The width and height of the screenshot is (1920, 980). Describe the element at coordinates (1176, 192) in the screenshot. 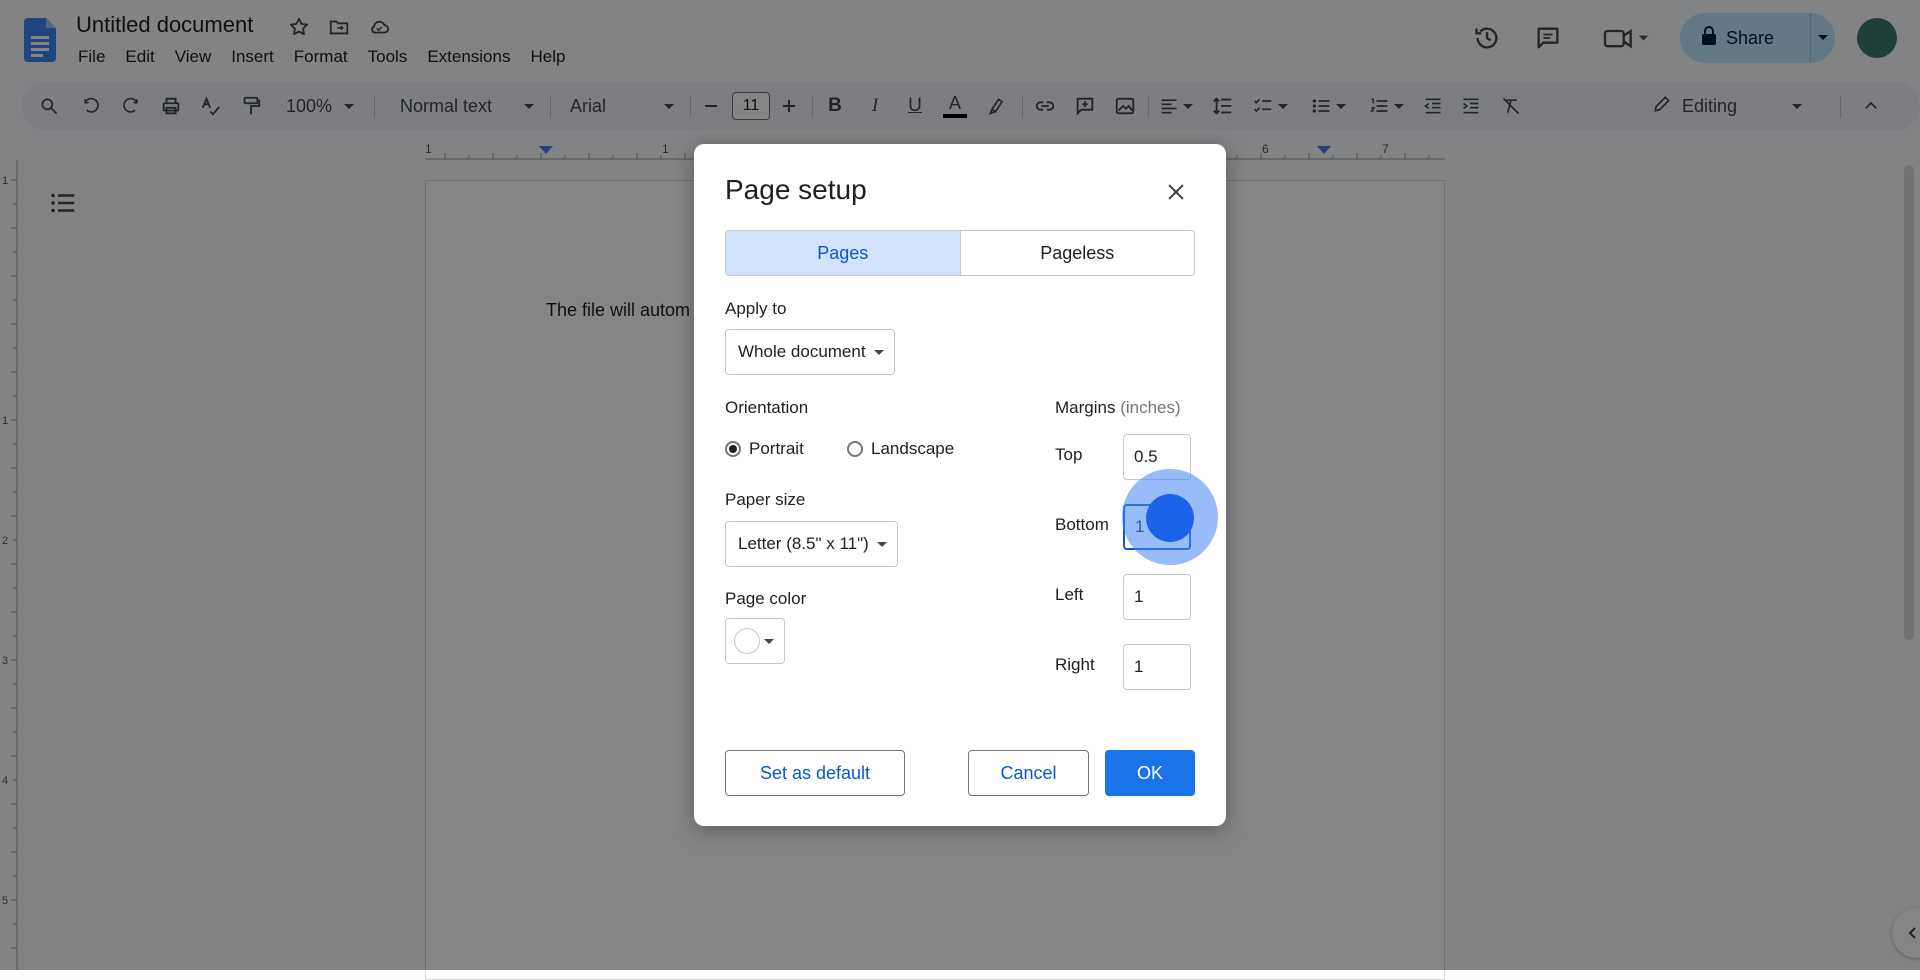

I see `close-icon` at that location.